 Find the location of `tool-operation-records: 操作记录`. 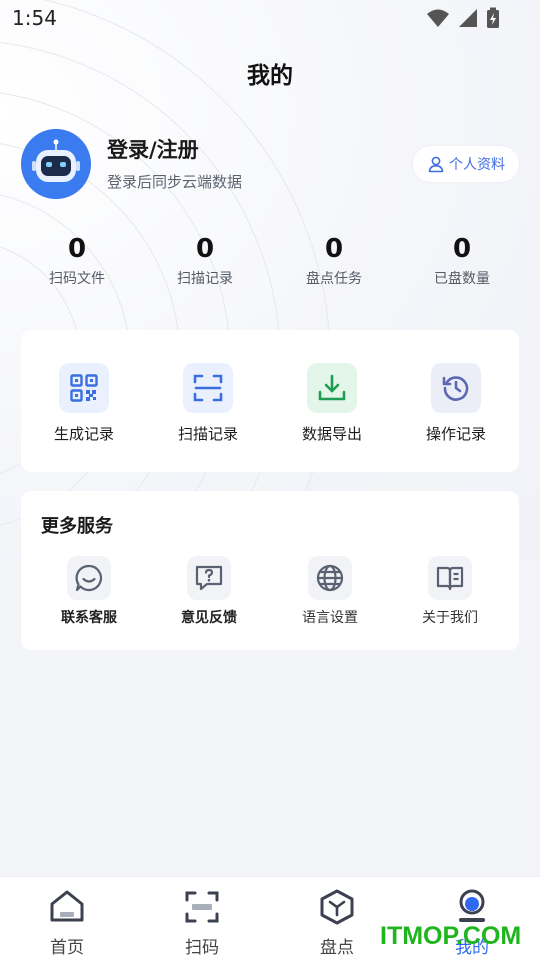

tool-operation-records: 操作记录 is located at coordinates (456, 403).